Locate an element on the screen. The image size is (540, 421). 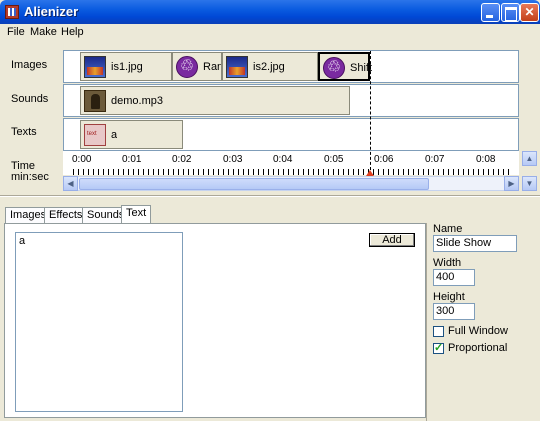
clip-label: a is located at coordinates (114, 135).